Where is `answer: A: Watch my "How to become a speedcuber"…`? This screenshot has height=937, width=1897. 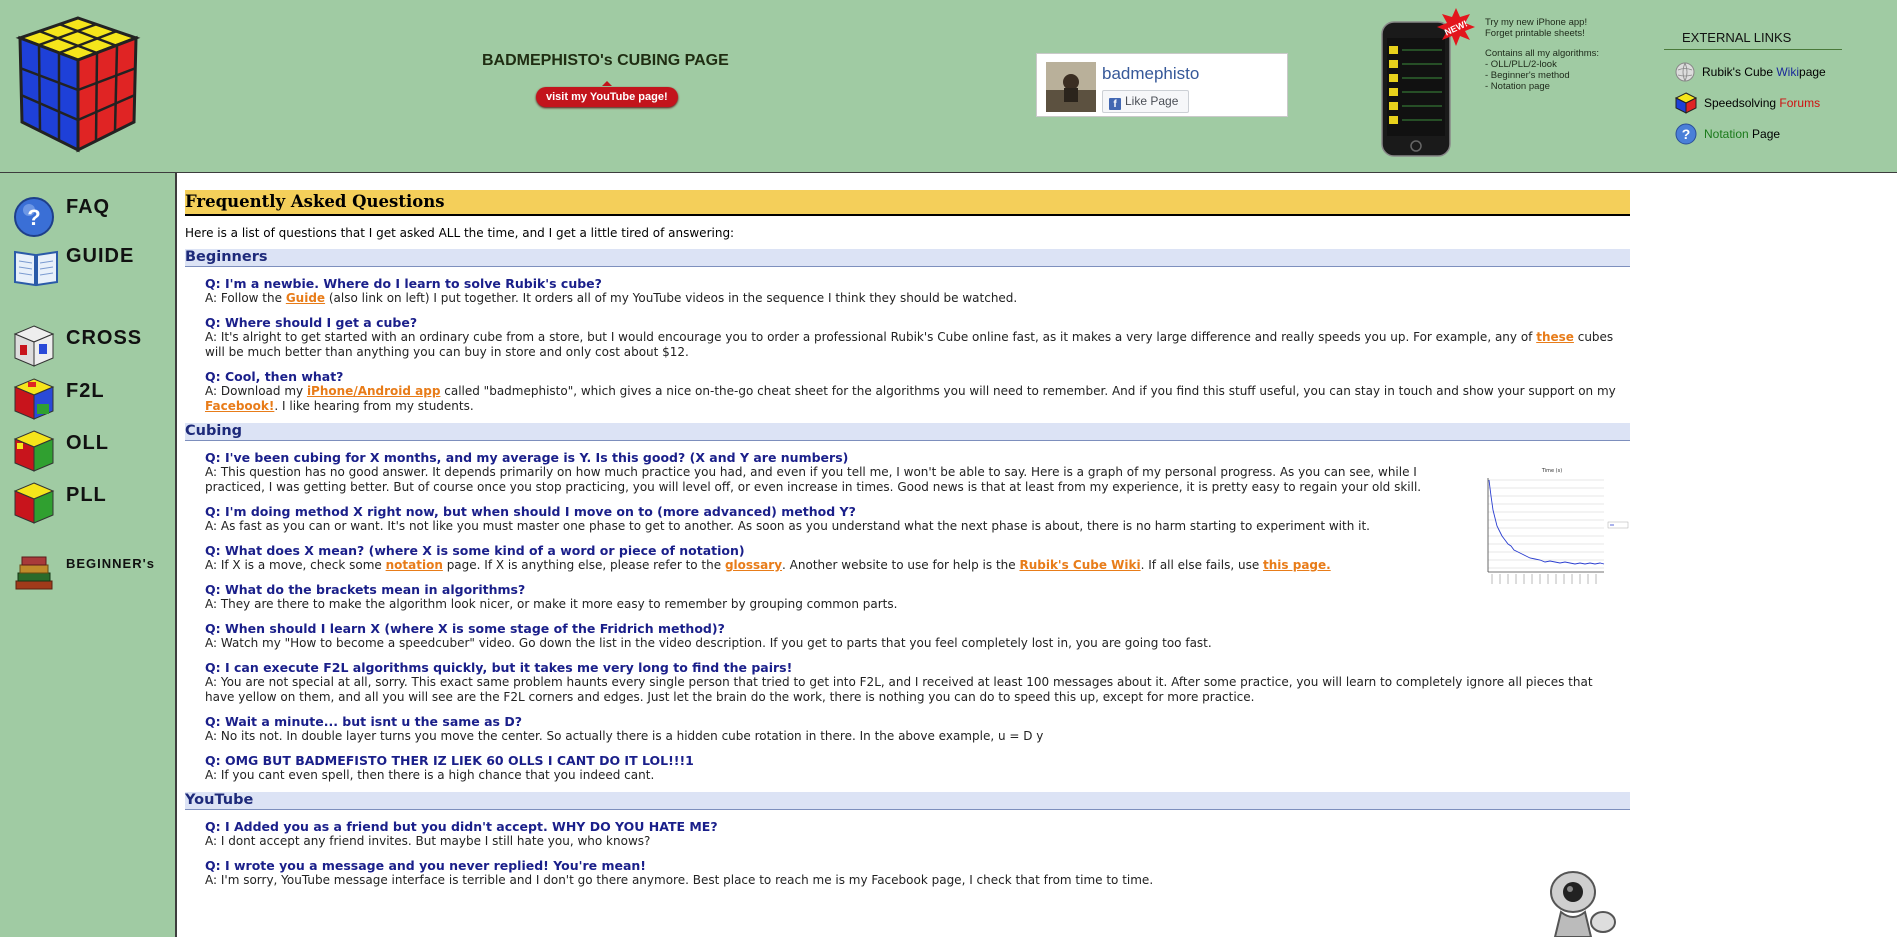 answer: A: Watch my "How to become a speedcuber"… is located at coordinates (708, 643).